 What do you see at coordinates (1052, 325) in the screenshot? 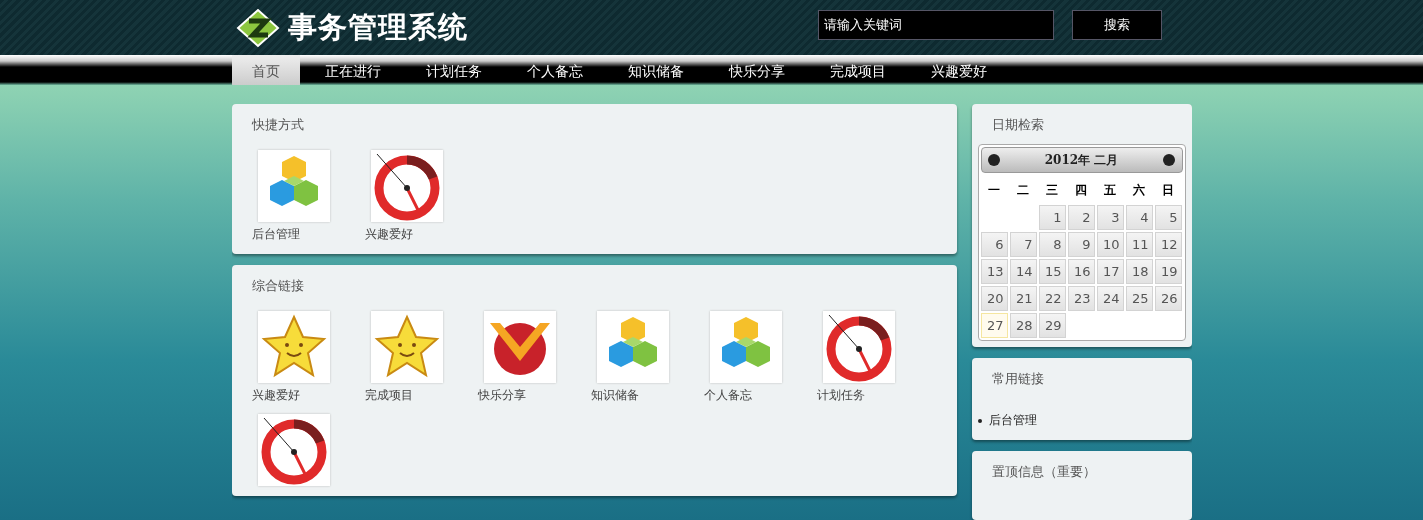
I see `calendar-day: 29` at bounding box center [1052, 325].